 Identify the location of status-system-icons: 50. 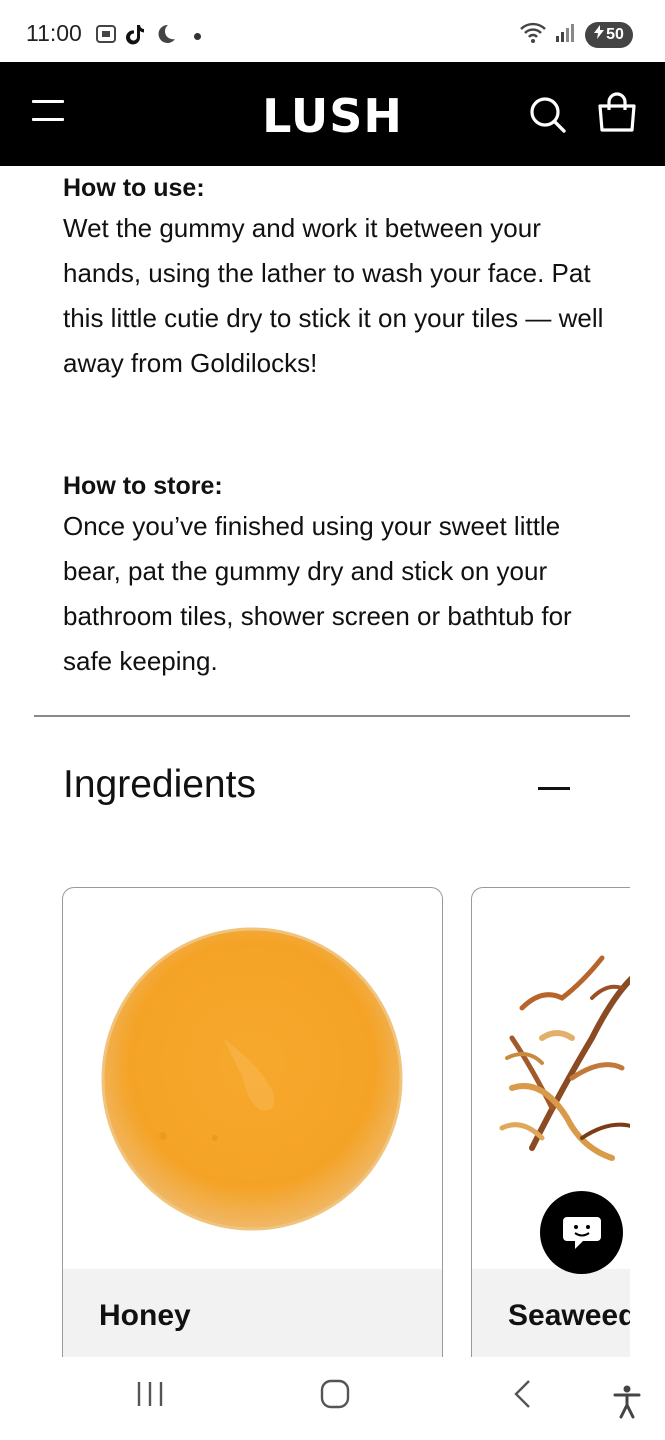
(576, 34).